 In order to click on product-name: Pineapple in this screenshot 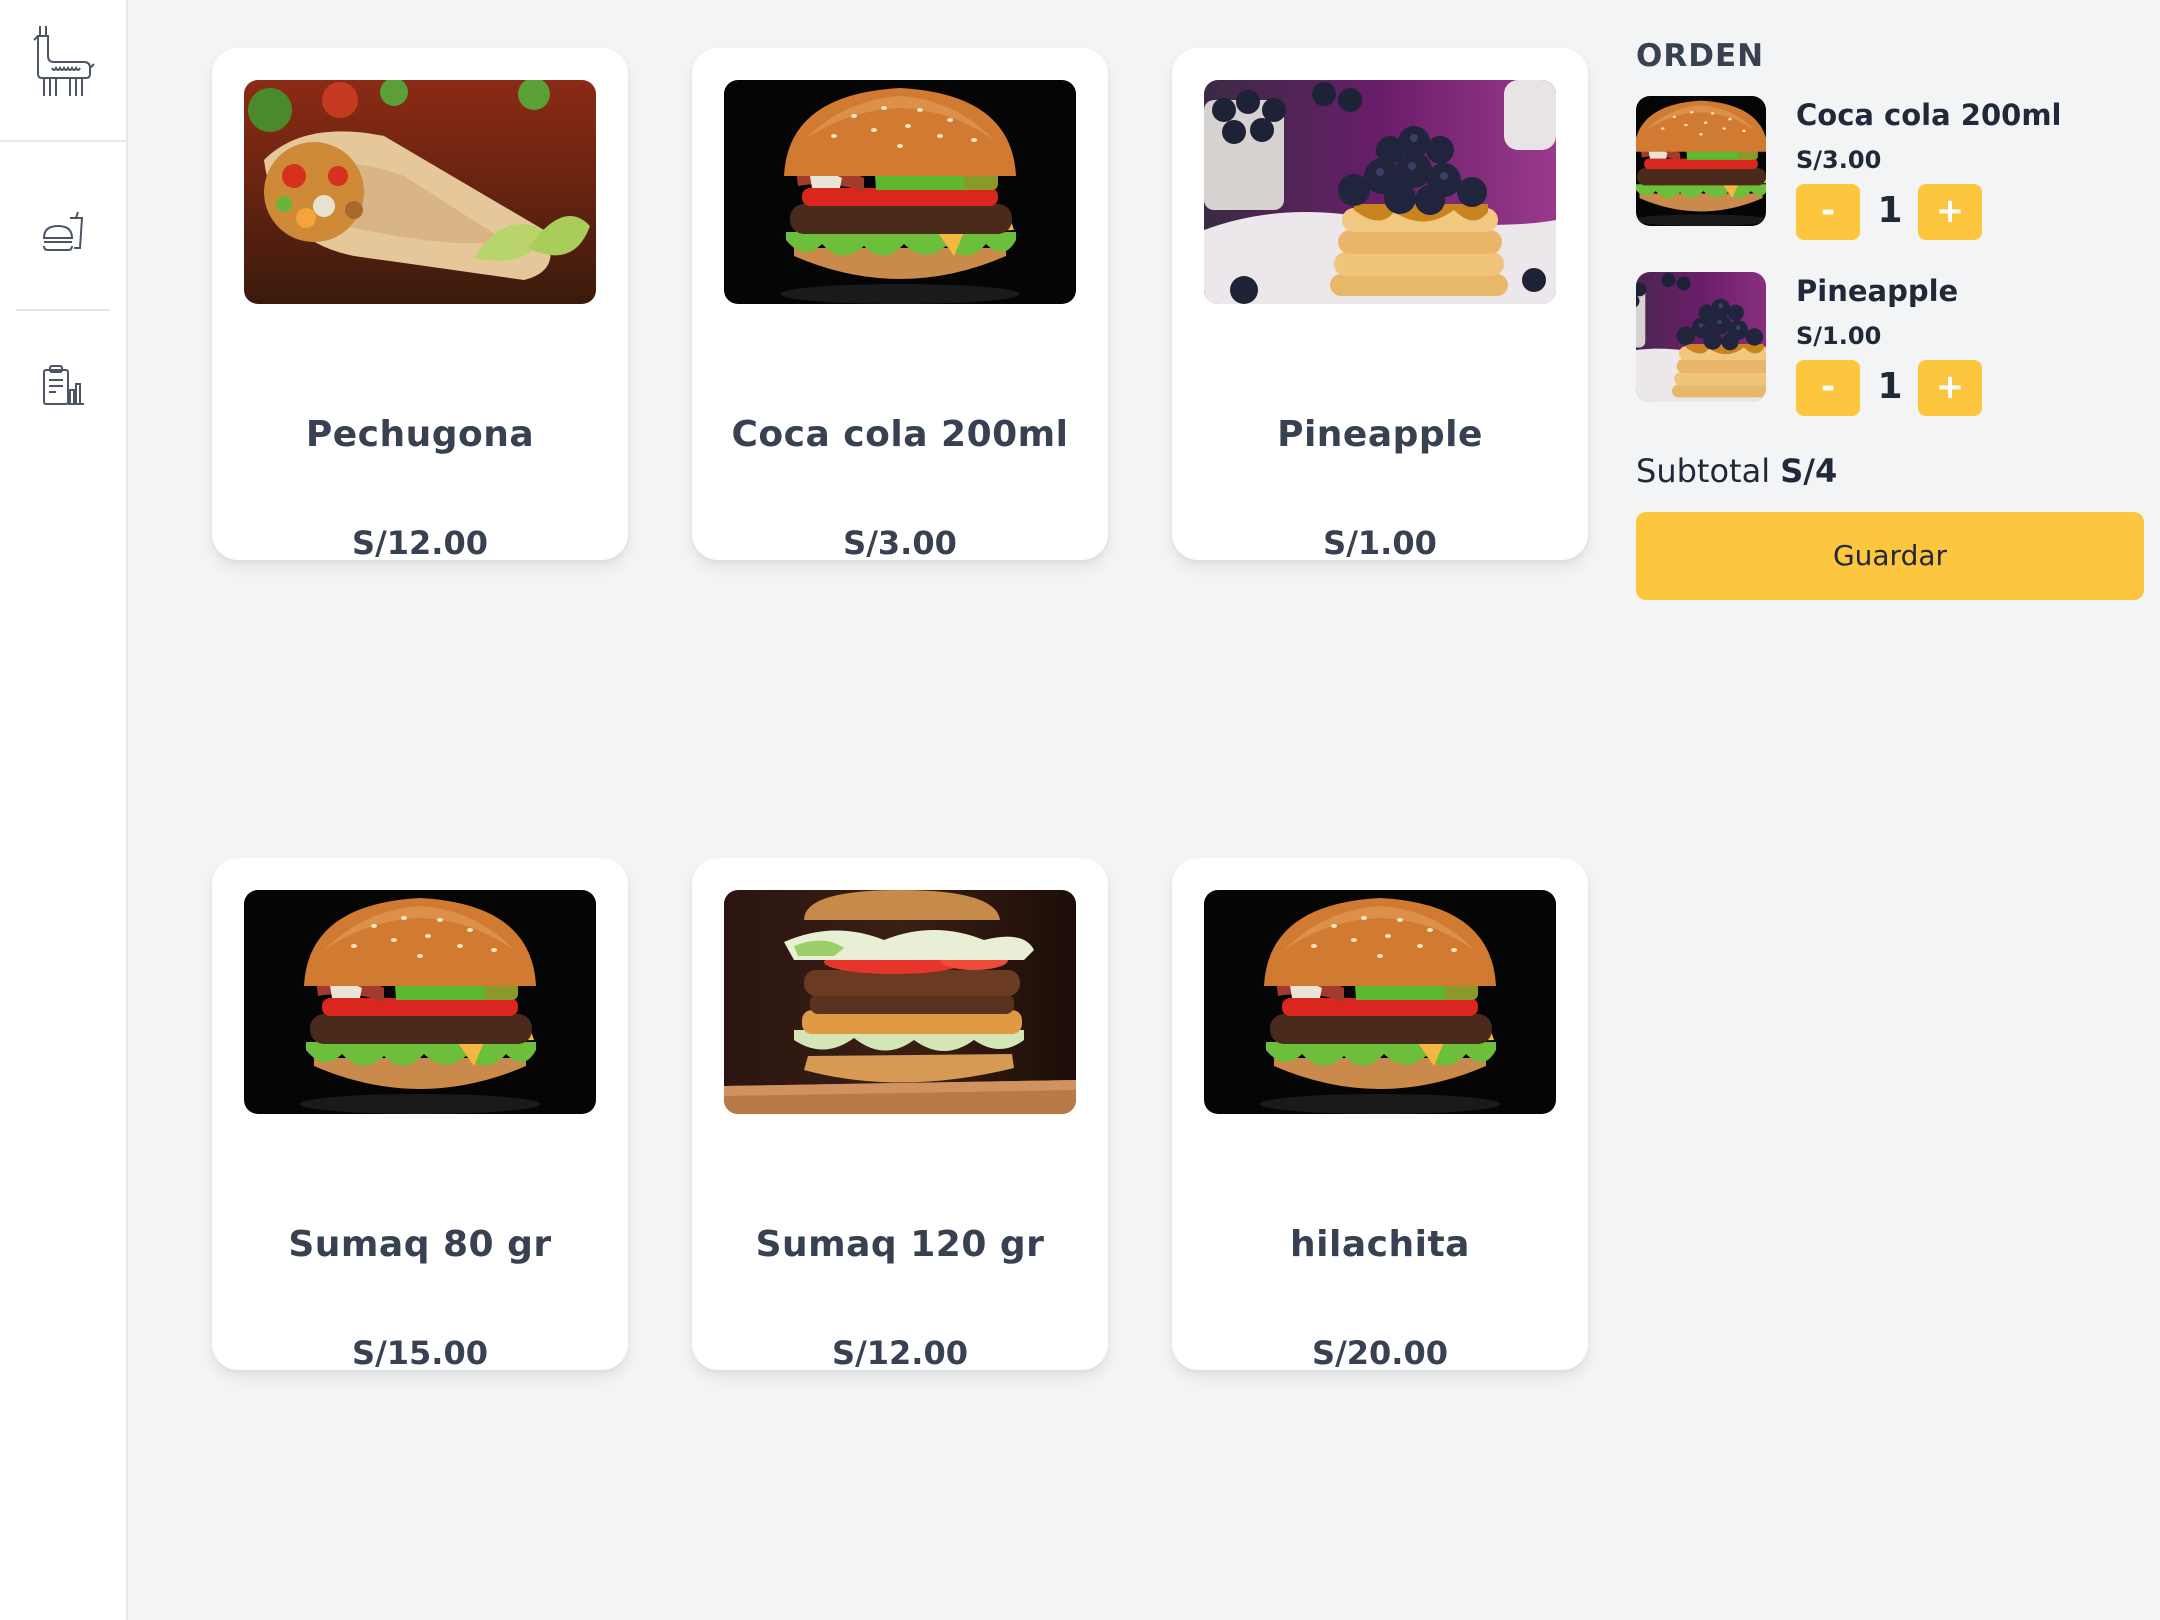, I will do `click(1380, 434)`.